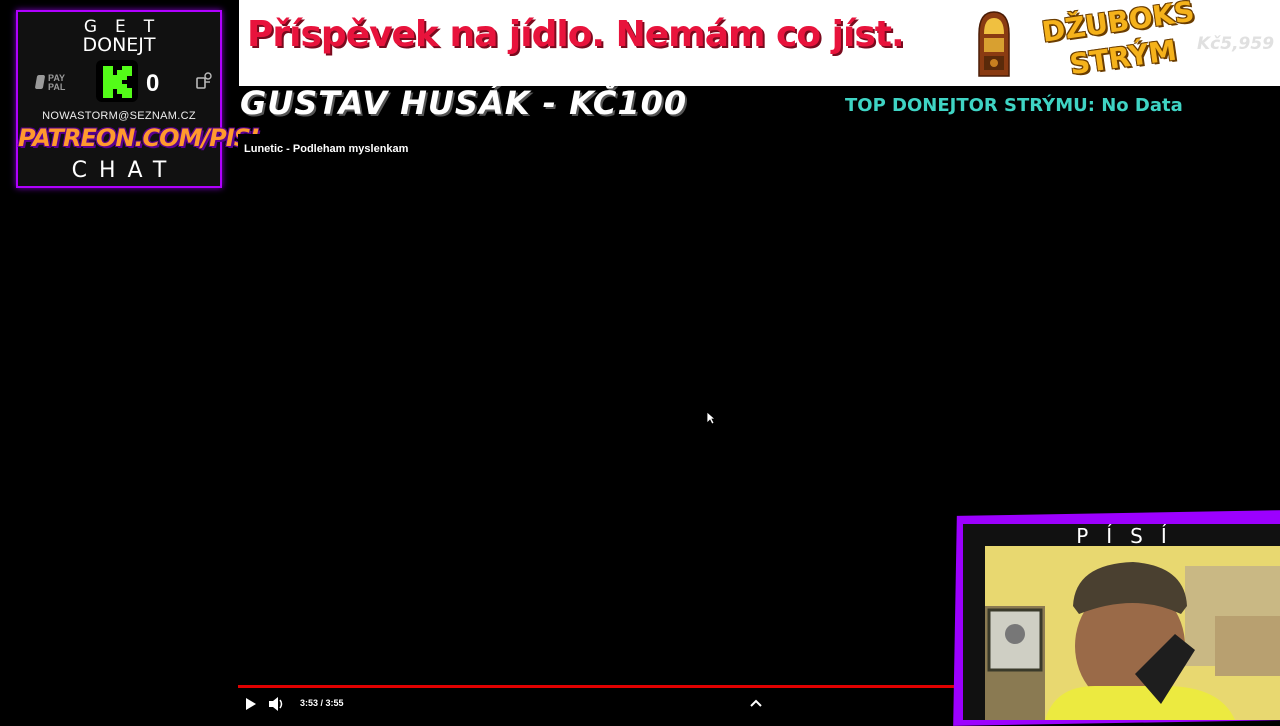 Image resolution: width=1280 pixels, height=726 pixels. I want to click on top-donor: TOP DONEJTOR STRÝMU: No Data, so click(1014, 105).